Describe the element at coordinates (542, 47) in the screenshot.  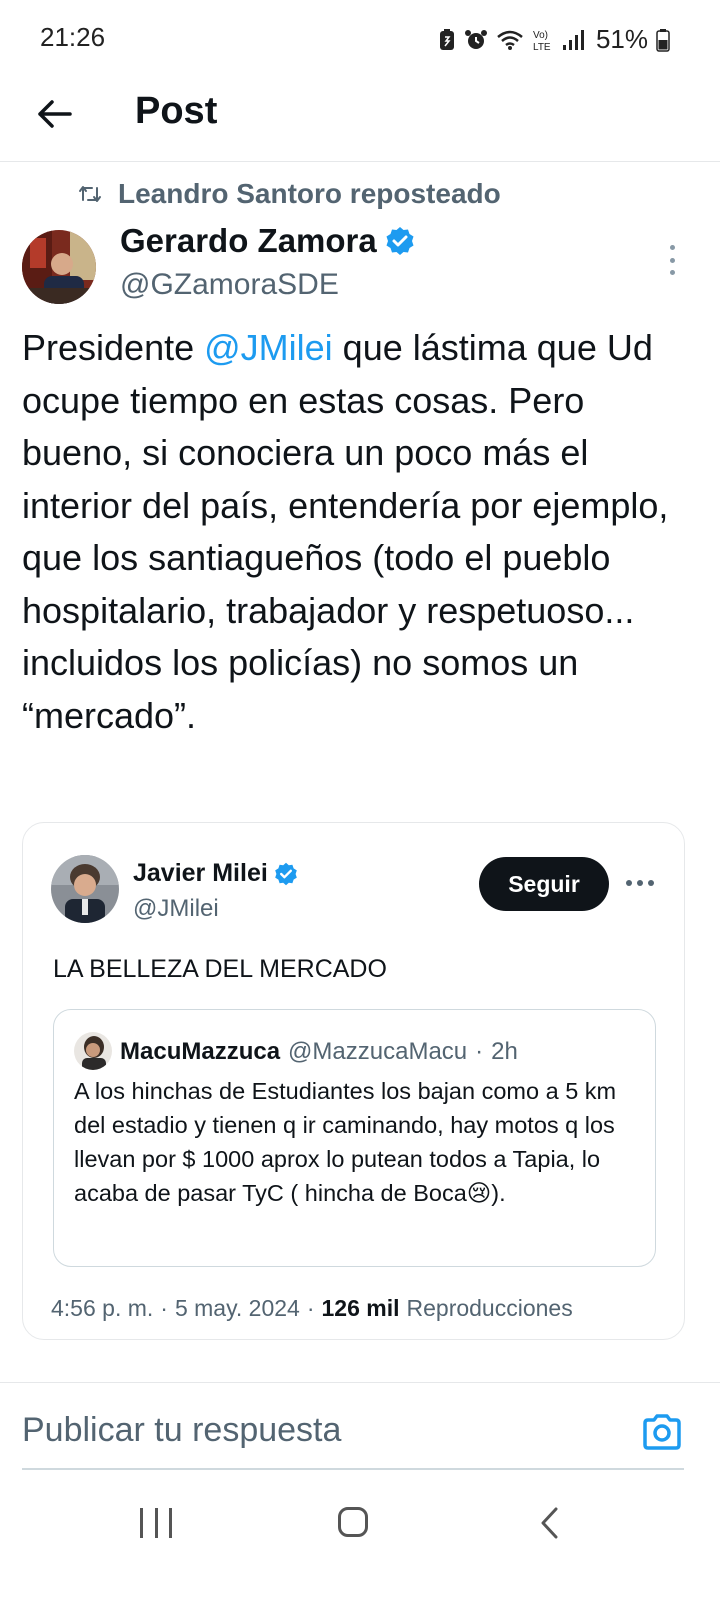
I see `svg-text: LTE` at that location.